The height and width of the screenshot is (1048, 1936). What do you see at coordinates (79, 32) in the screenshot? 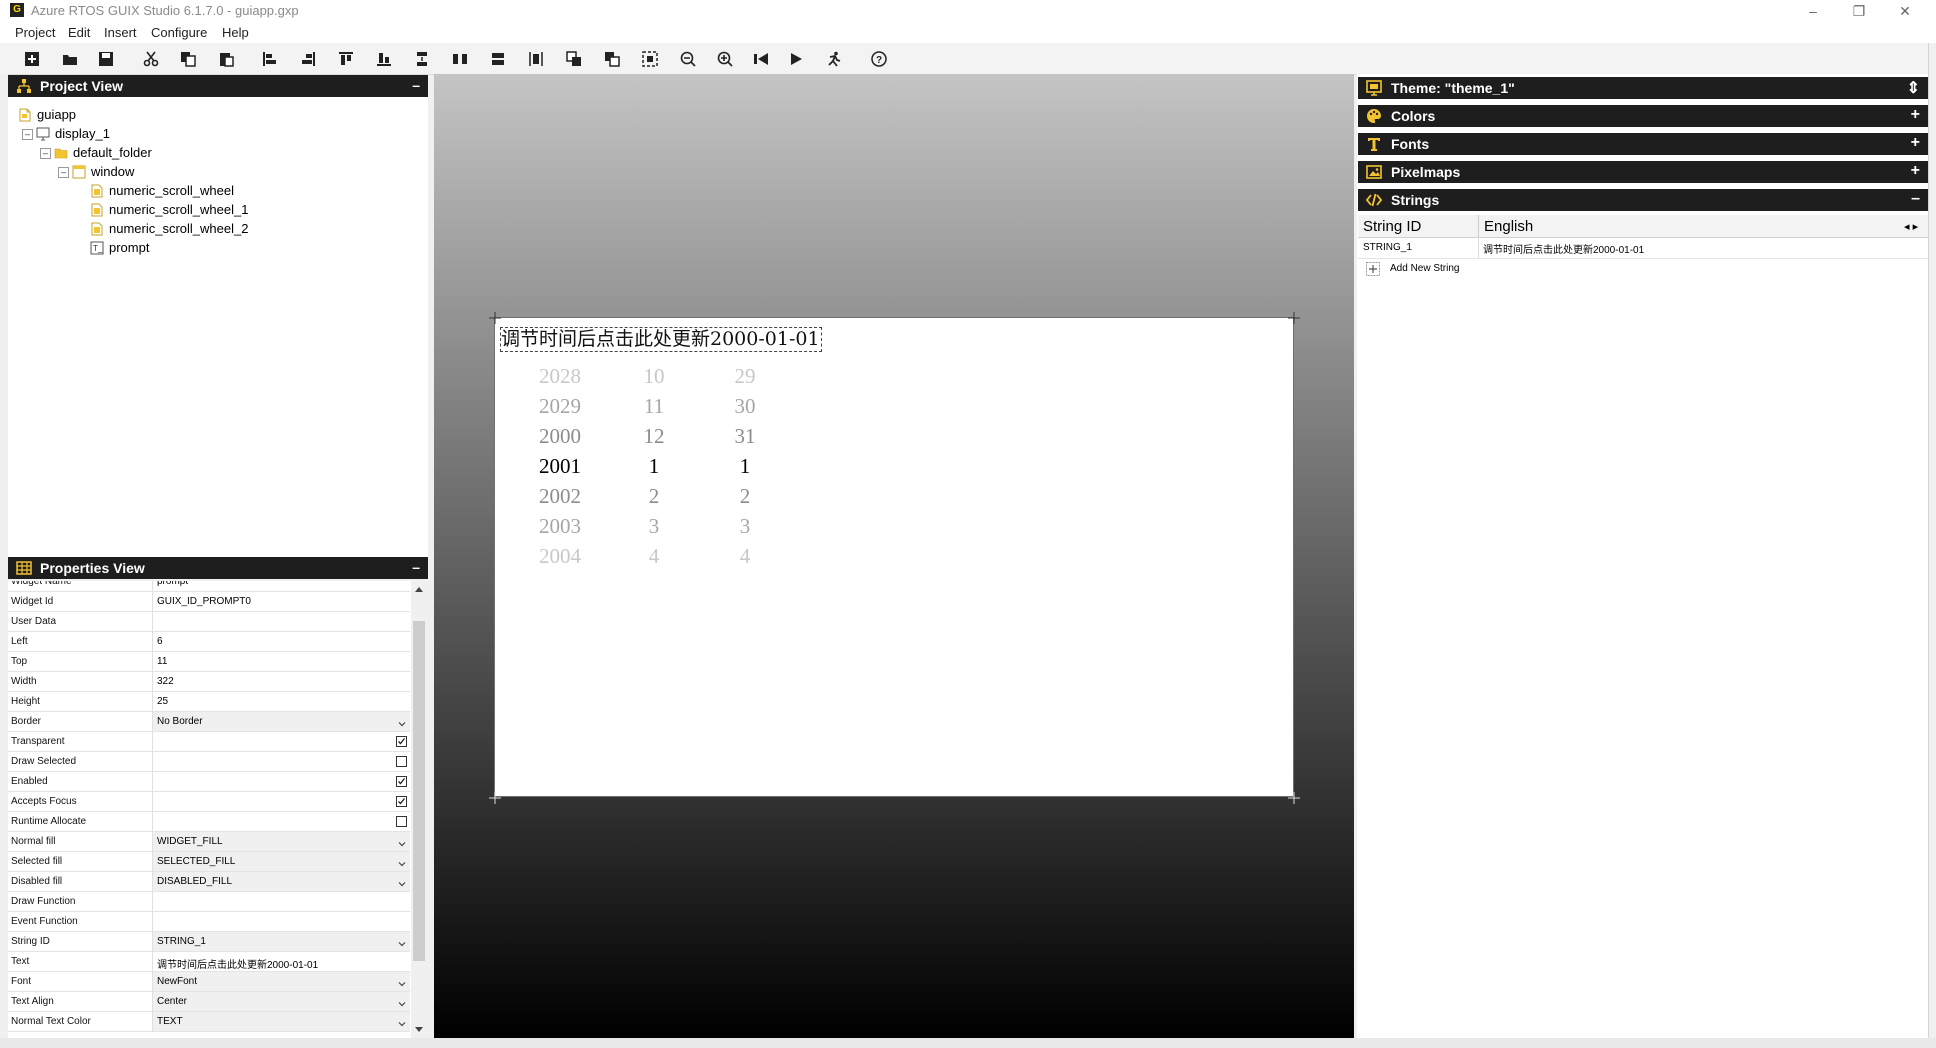
I see `menu-edit: Edit` at bounding box center [79, 32].